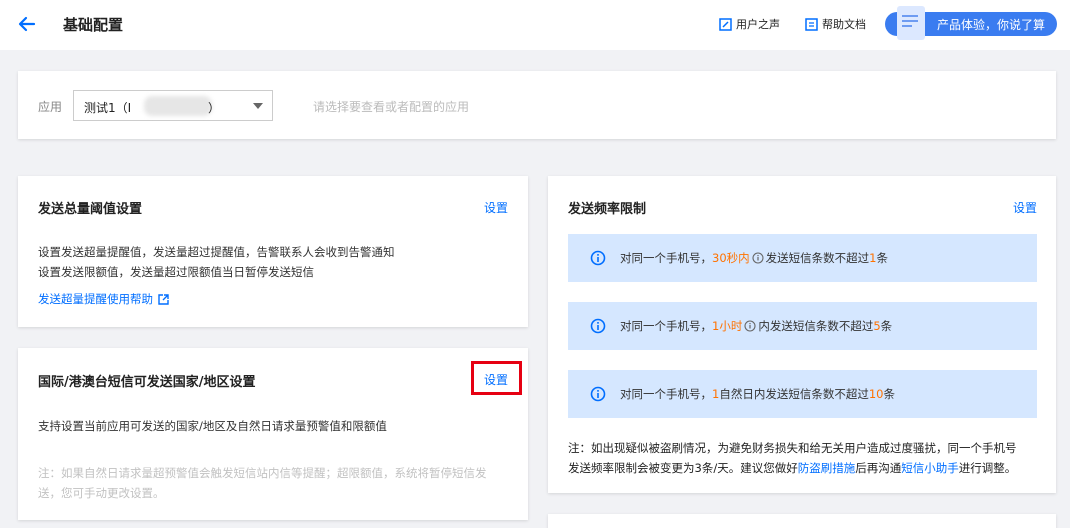 This screenshot has height=528, width=1070. What do you see at coordinates (716, 394) in the screenshot?
I see `rule-period: 1` at bounding box center [716, 394].